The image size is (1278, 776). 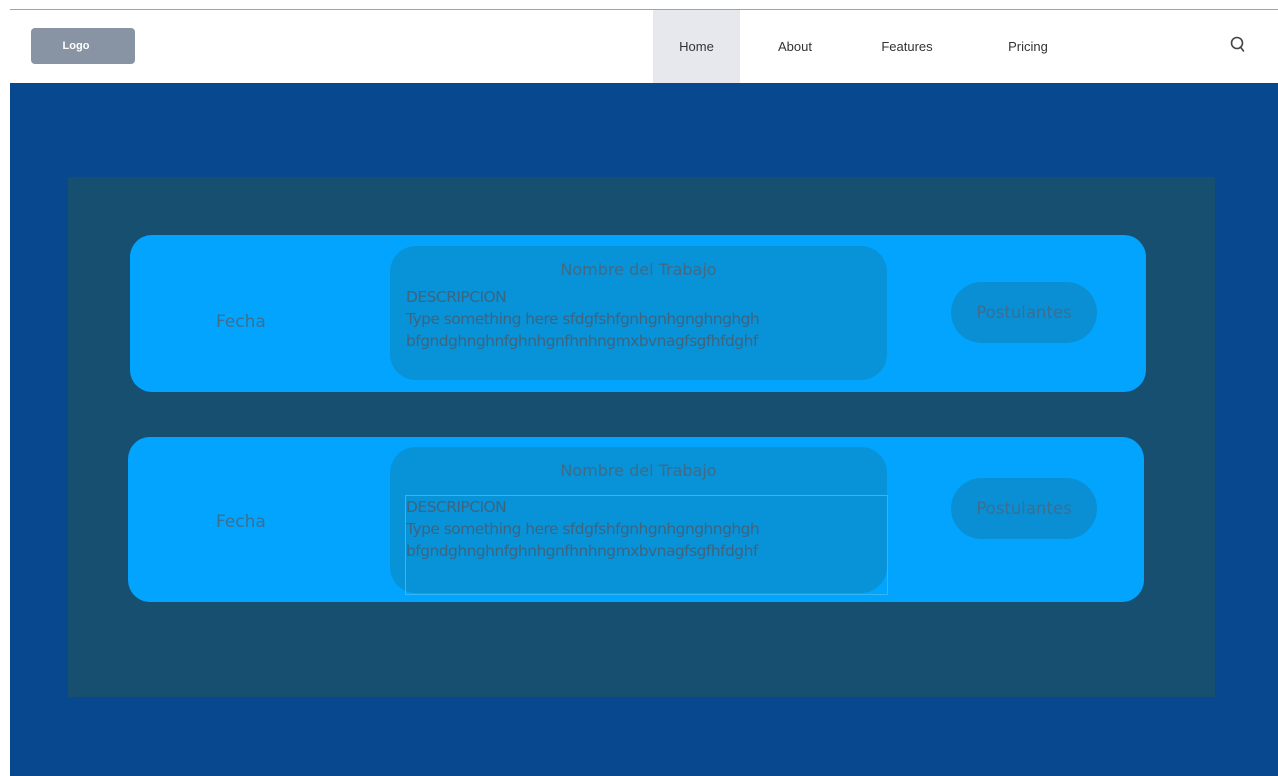 What do you see at coordinates (644, 46) in the screenshot?
I see `navbar: Logo Home About Features Pricing` at bounding box center [644, 46].